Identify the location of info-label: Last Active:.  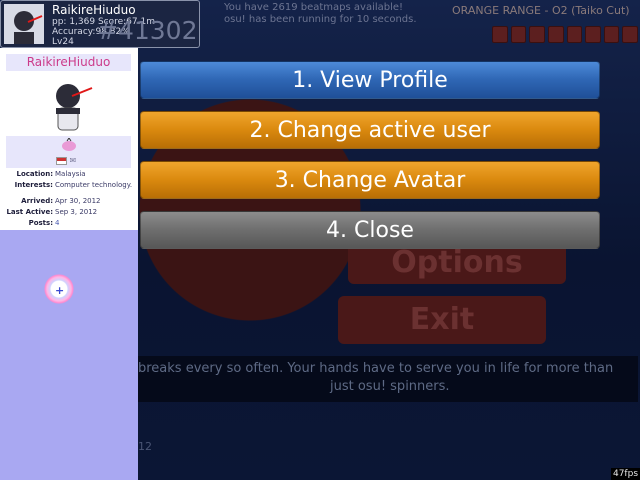
(29, 212).